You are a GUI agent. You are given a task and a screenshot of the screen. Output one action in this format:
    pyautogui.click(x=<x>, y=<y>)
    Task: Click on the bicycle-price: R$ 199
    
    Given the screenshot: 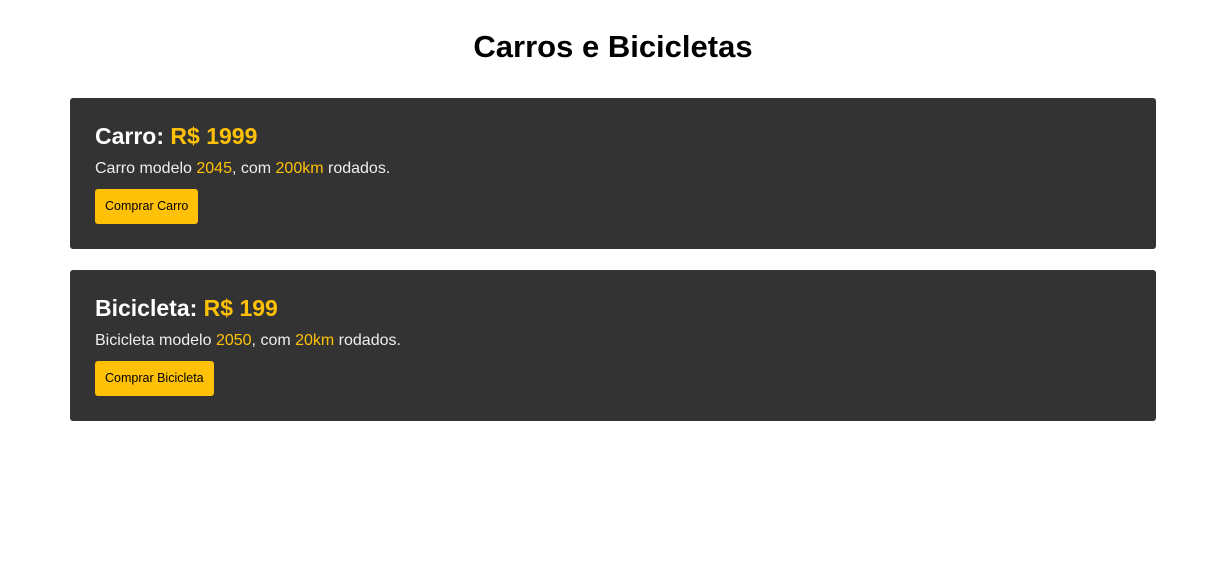 What is the action you would take?
    pyautogui.click(x=240, y=308)
    